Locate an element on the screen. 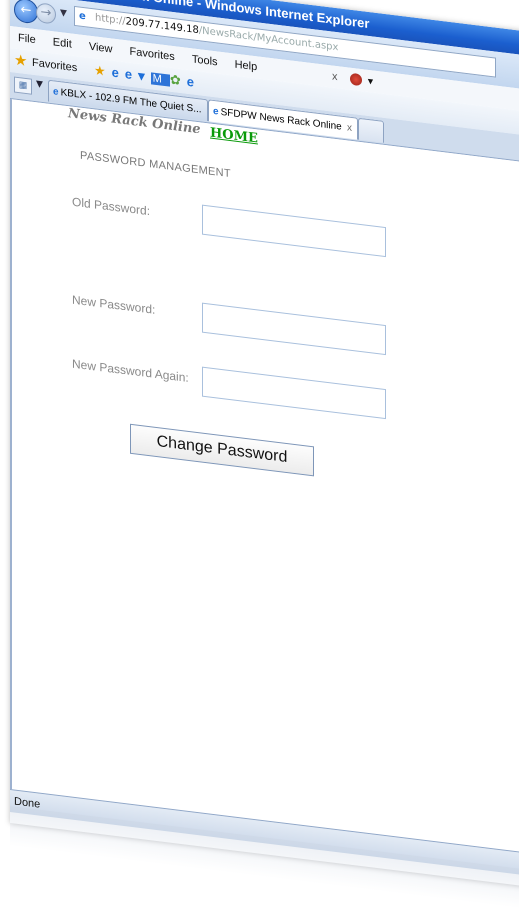 This screenshot has width=519, height=910. tab-close-icon: x is located at coordinates (349, 128).